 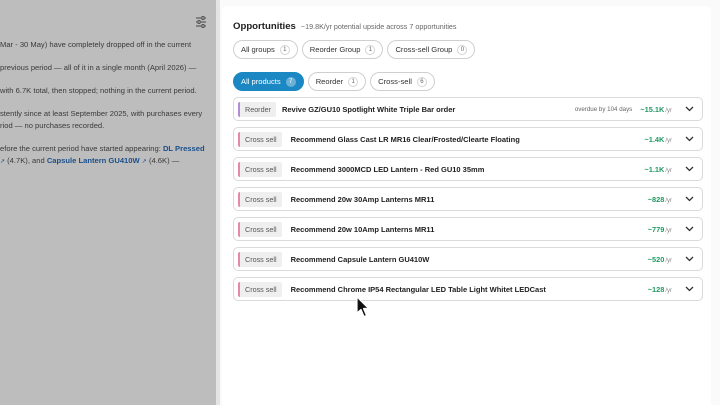 I want to click on tab-count: 6, so click(x=421, y=81).